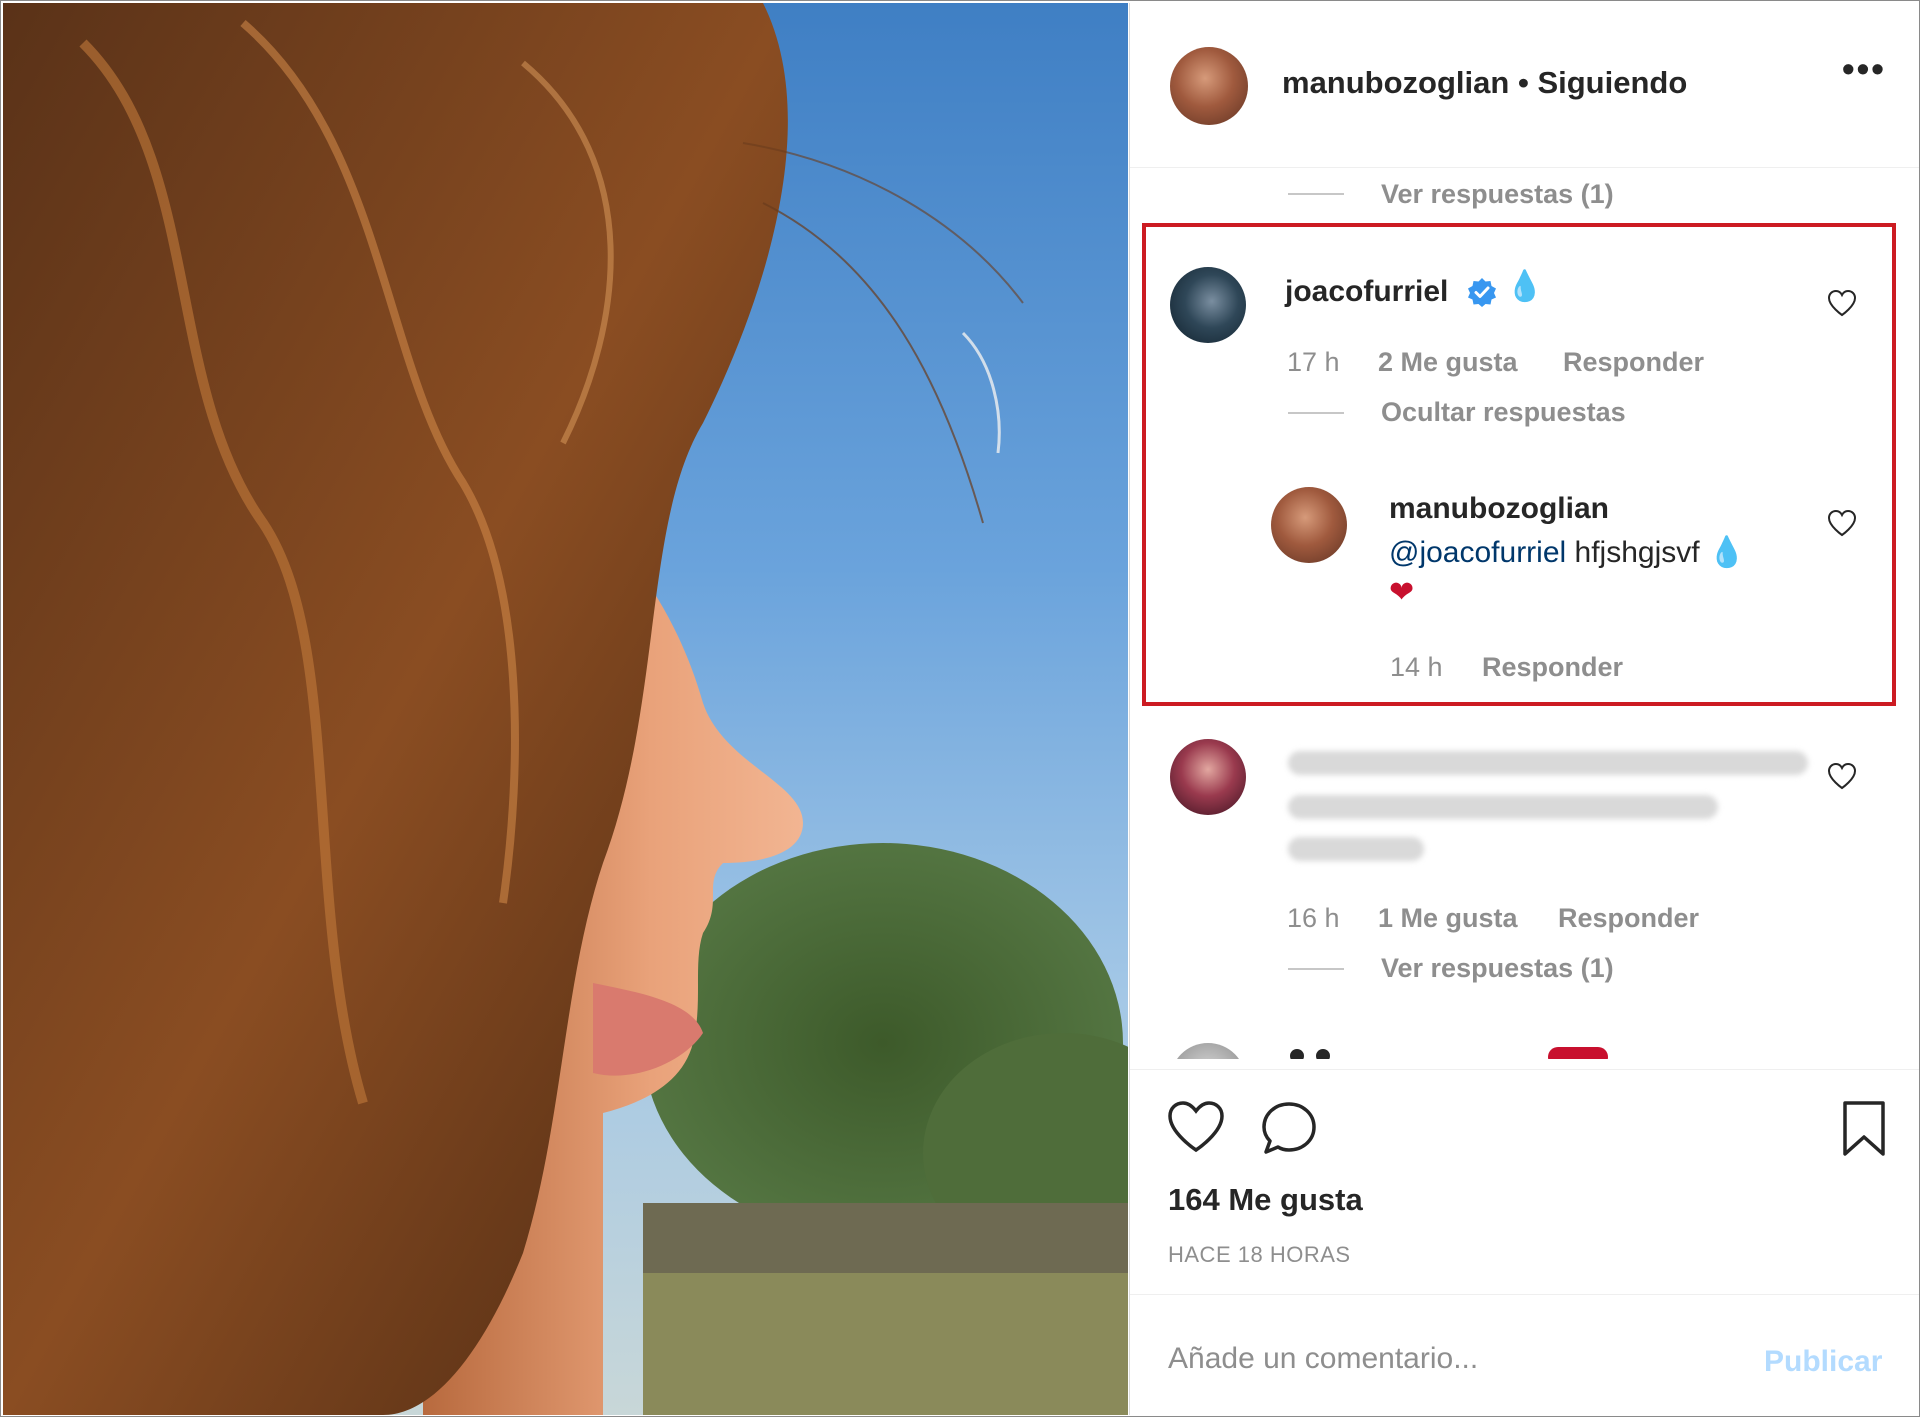  What do you see at coordinates (1395, 82) in the screenshot?
I see `owner-username: manubozoglian` at bounding box center [1395, 82].